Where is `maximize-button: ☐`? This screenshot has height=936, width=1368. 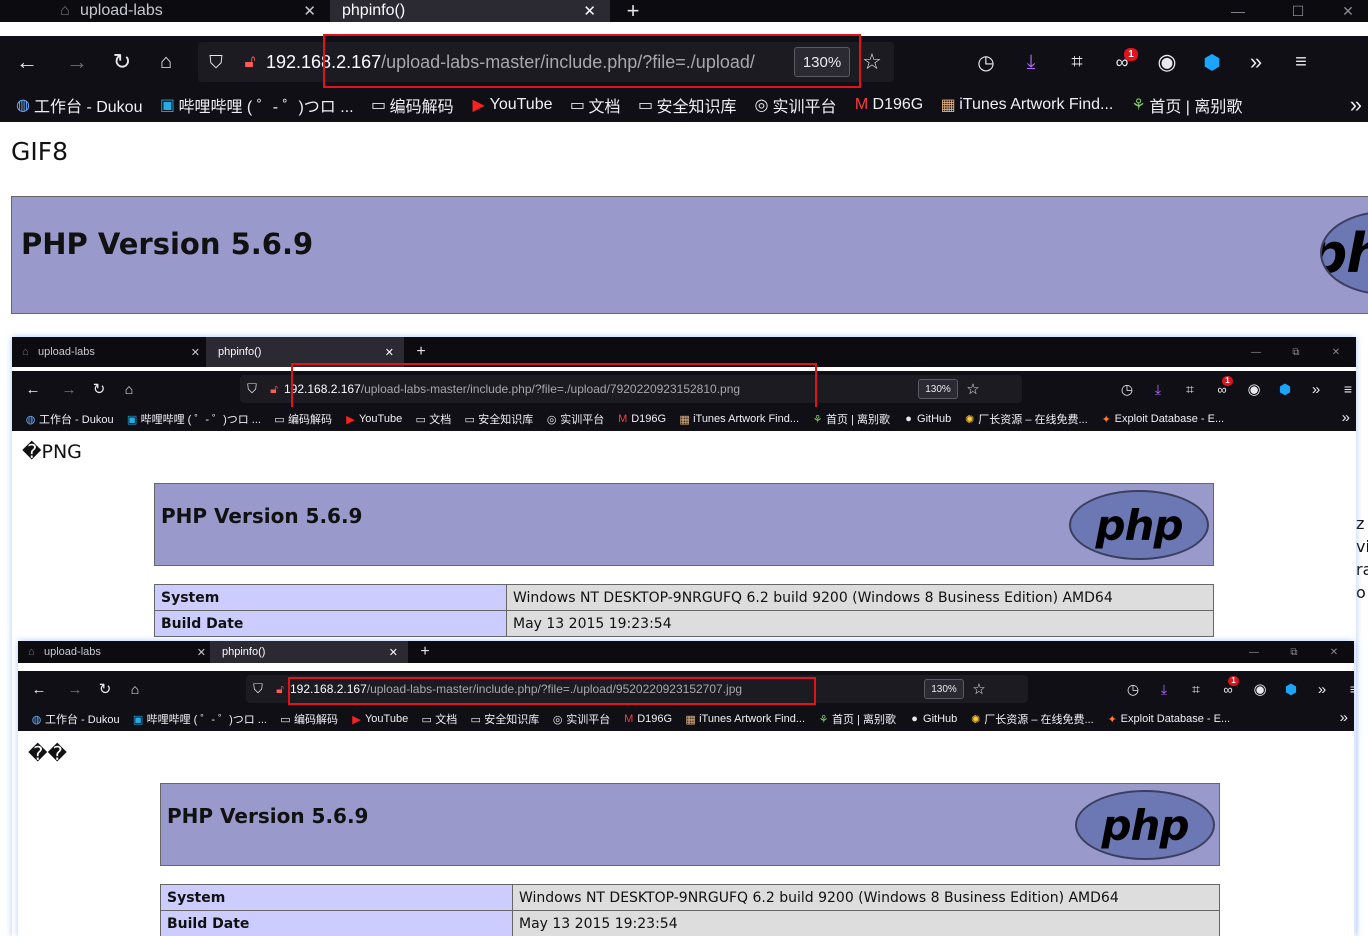 maximize-button: ☐ is located at coordinates (1298, 11).